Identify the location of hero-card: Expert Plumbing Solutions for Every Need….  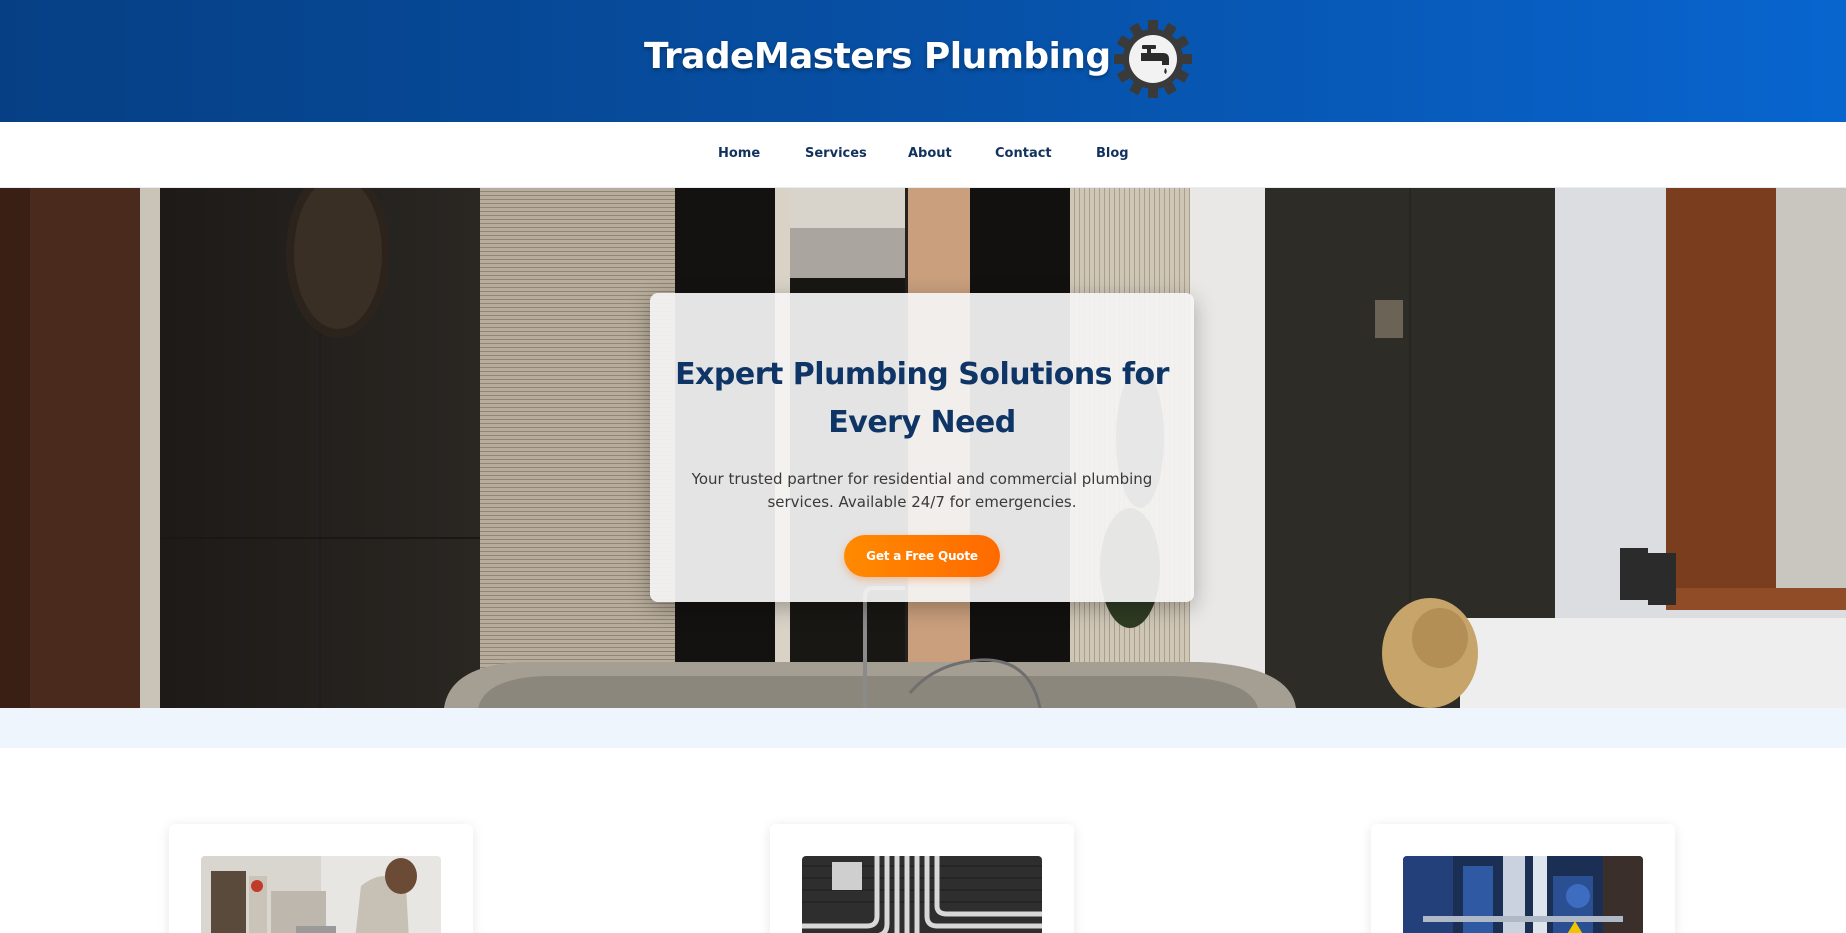
(922, 447).